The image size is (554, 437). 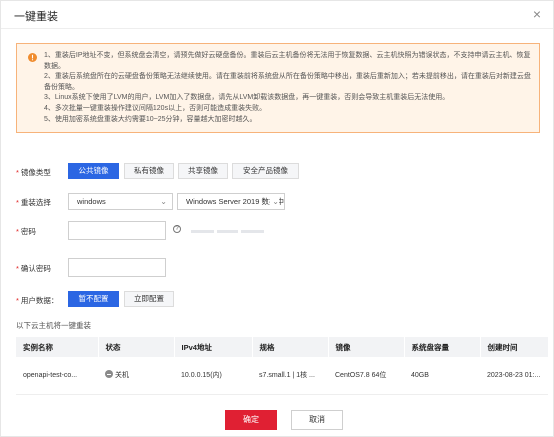 I want to click on warning-icon, so click(x=32, y=57).